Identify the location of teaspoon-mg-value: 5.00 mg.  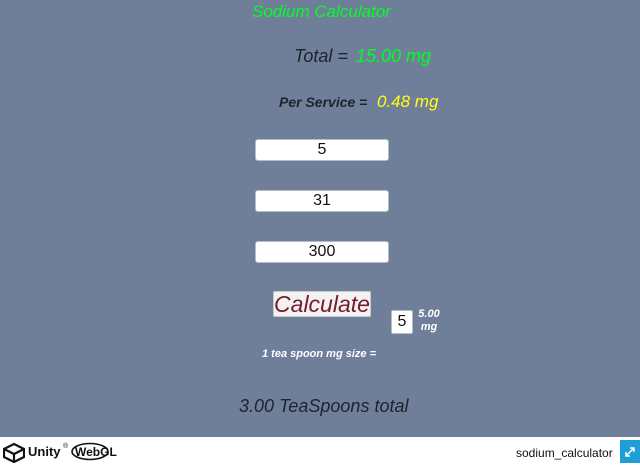
(429, 321).